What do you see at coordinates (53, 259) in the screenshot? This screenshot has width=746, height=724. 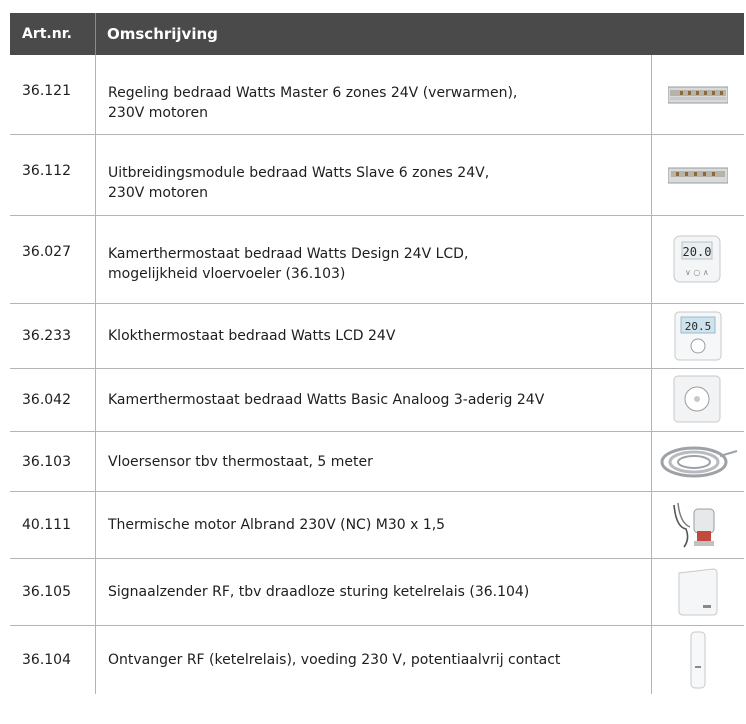 I see `article-number: 36.027` at bounding box center [53, 259].